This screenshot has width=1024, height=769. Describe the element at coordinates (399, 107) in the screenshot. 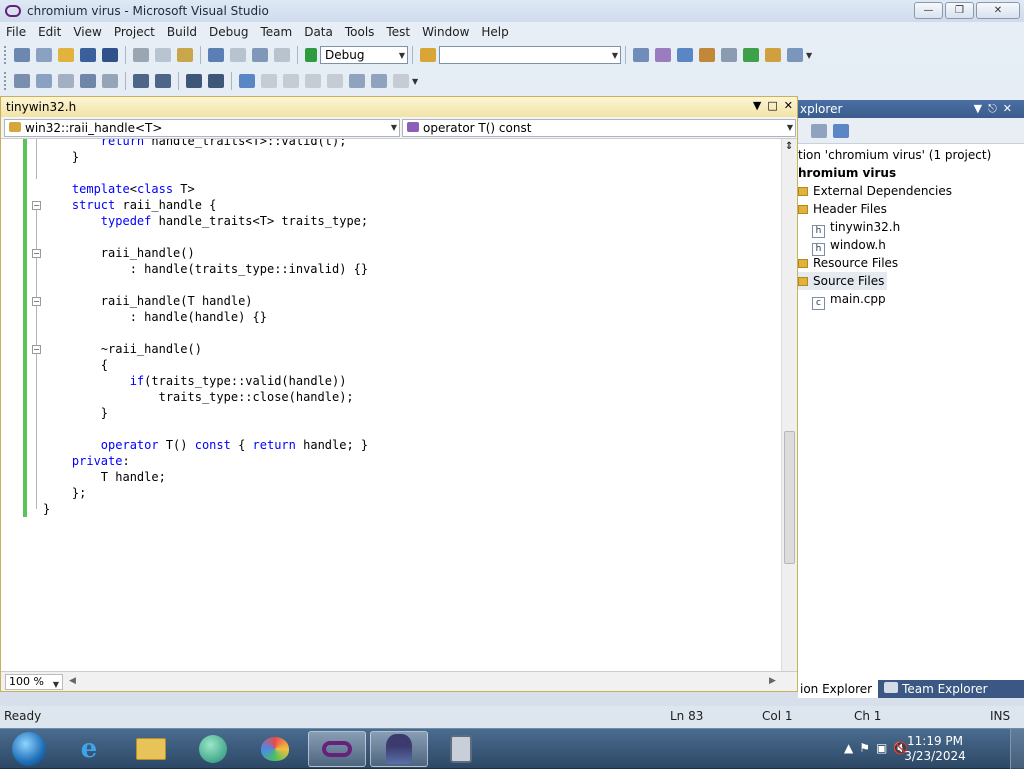

I see `editor-tab: tinywin32.h ▼ □ ✕` at that location.